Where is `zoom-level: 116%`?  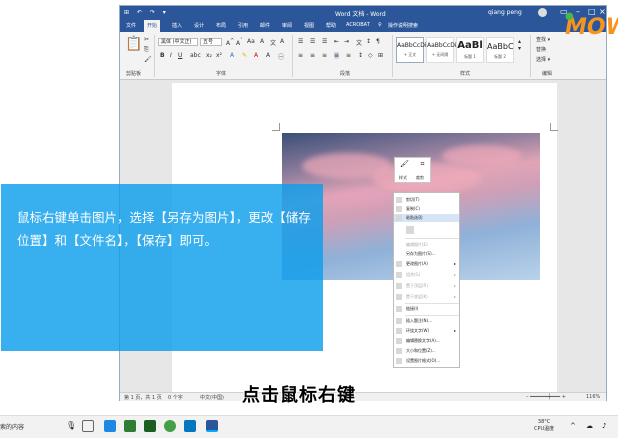
zoom-level: 116% is located at coordinates (593, 397).